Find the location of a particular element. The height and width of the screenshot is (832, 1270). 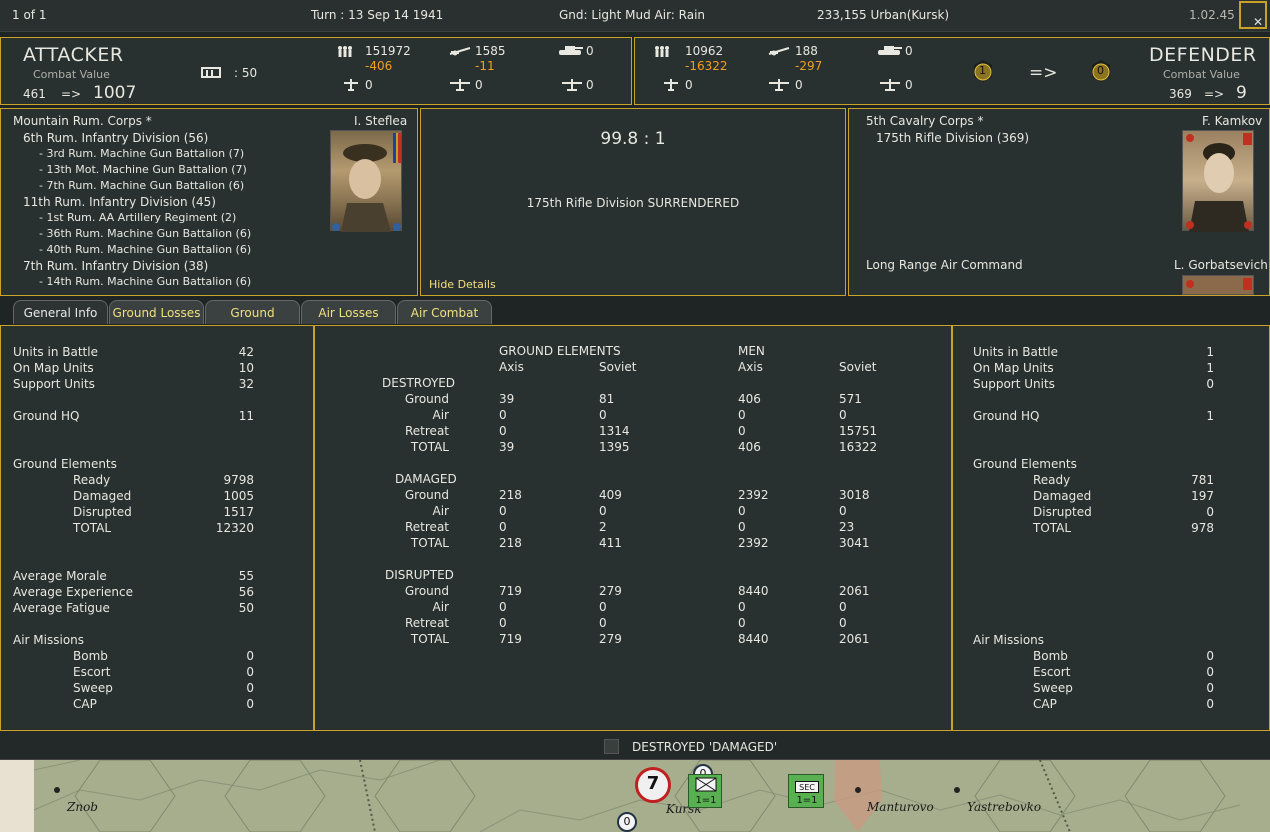

losses-cell: 571 is located at coordinates (850, 399).